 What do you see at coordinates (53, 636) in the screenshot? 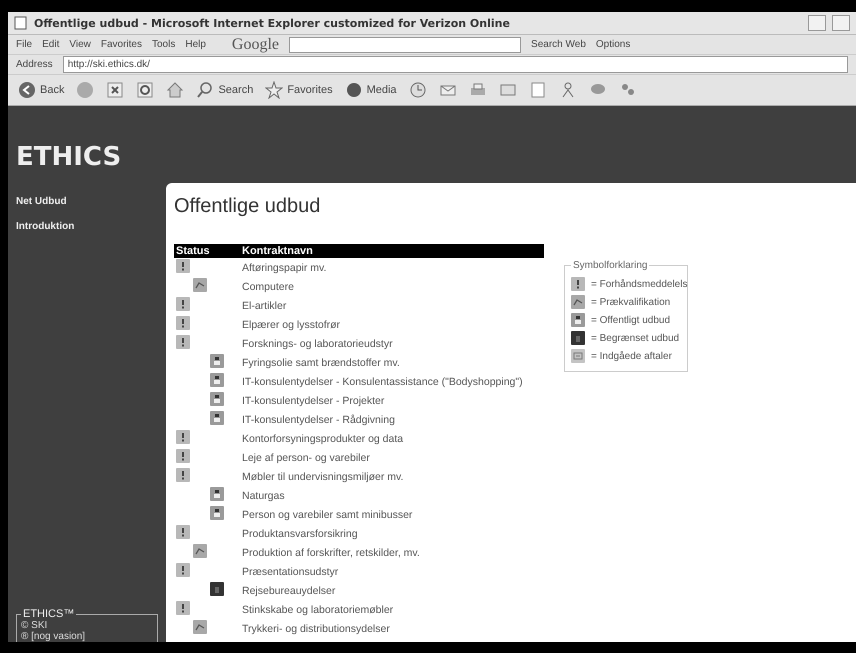
I see `footer-text: ® [nog vasion]` at bounding box center [53, 636].